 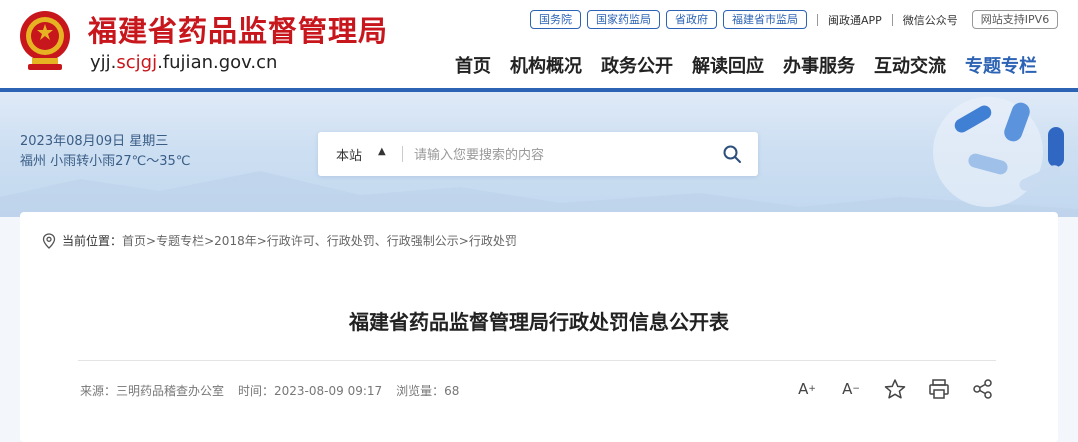 I want to click on site-domain: yjj.scjgj.fujian.gov.cn, so click(x=184, y=62).